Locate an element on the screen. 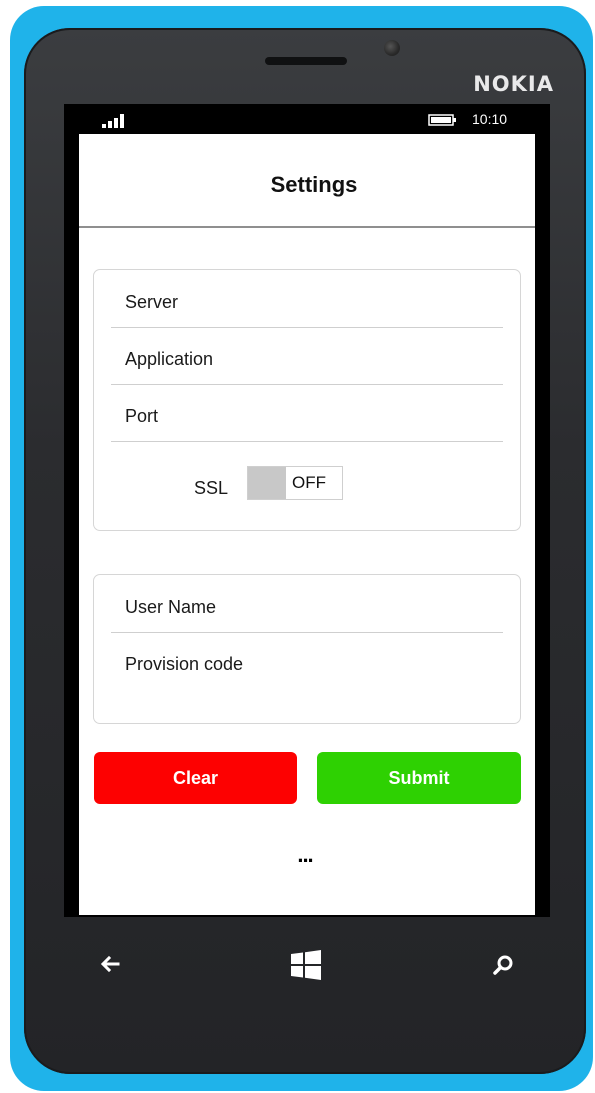  ssl-toggle-knob is located at coordinates (267, 483).